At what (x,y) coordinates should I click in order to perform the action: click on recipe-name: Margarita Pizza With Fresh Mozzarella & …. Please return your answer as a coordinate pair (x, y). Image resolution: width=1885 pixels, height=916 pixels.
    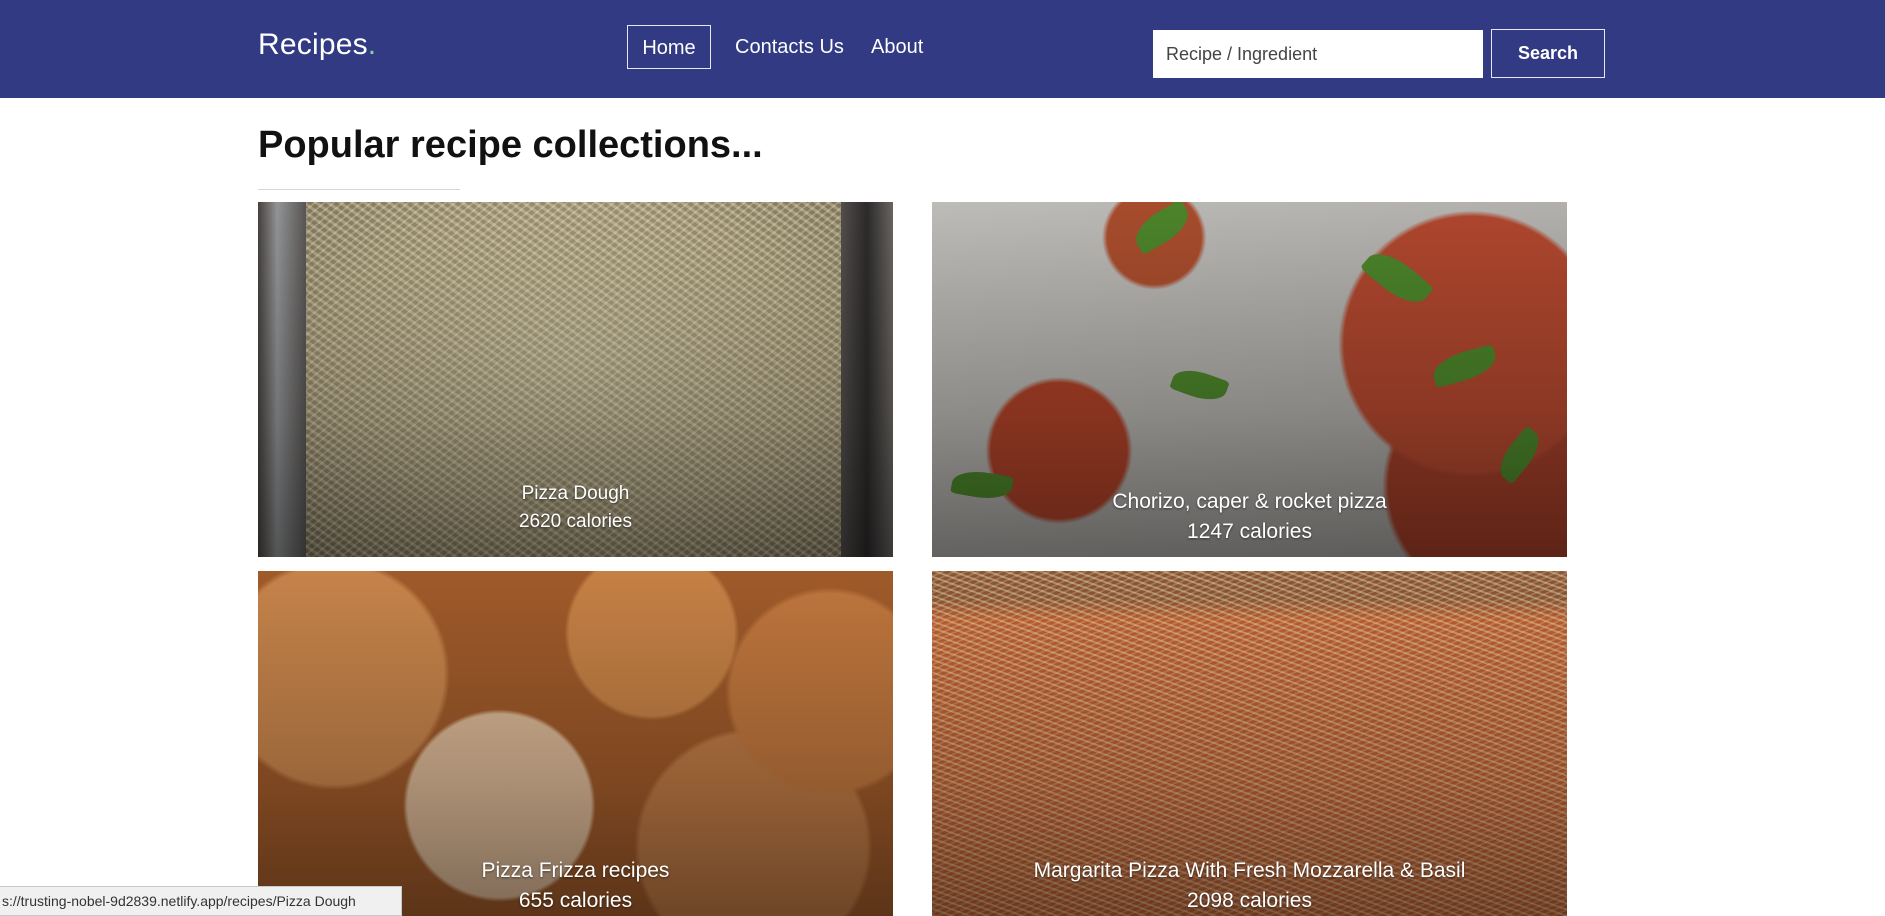
    Looking at the image, I should click on (1249, 870).